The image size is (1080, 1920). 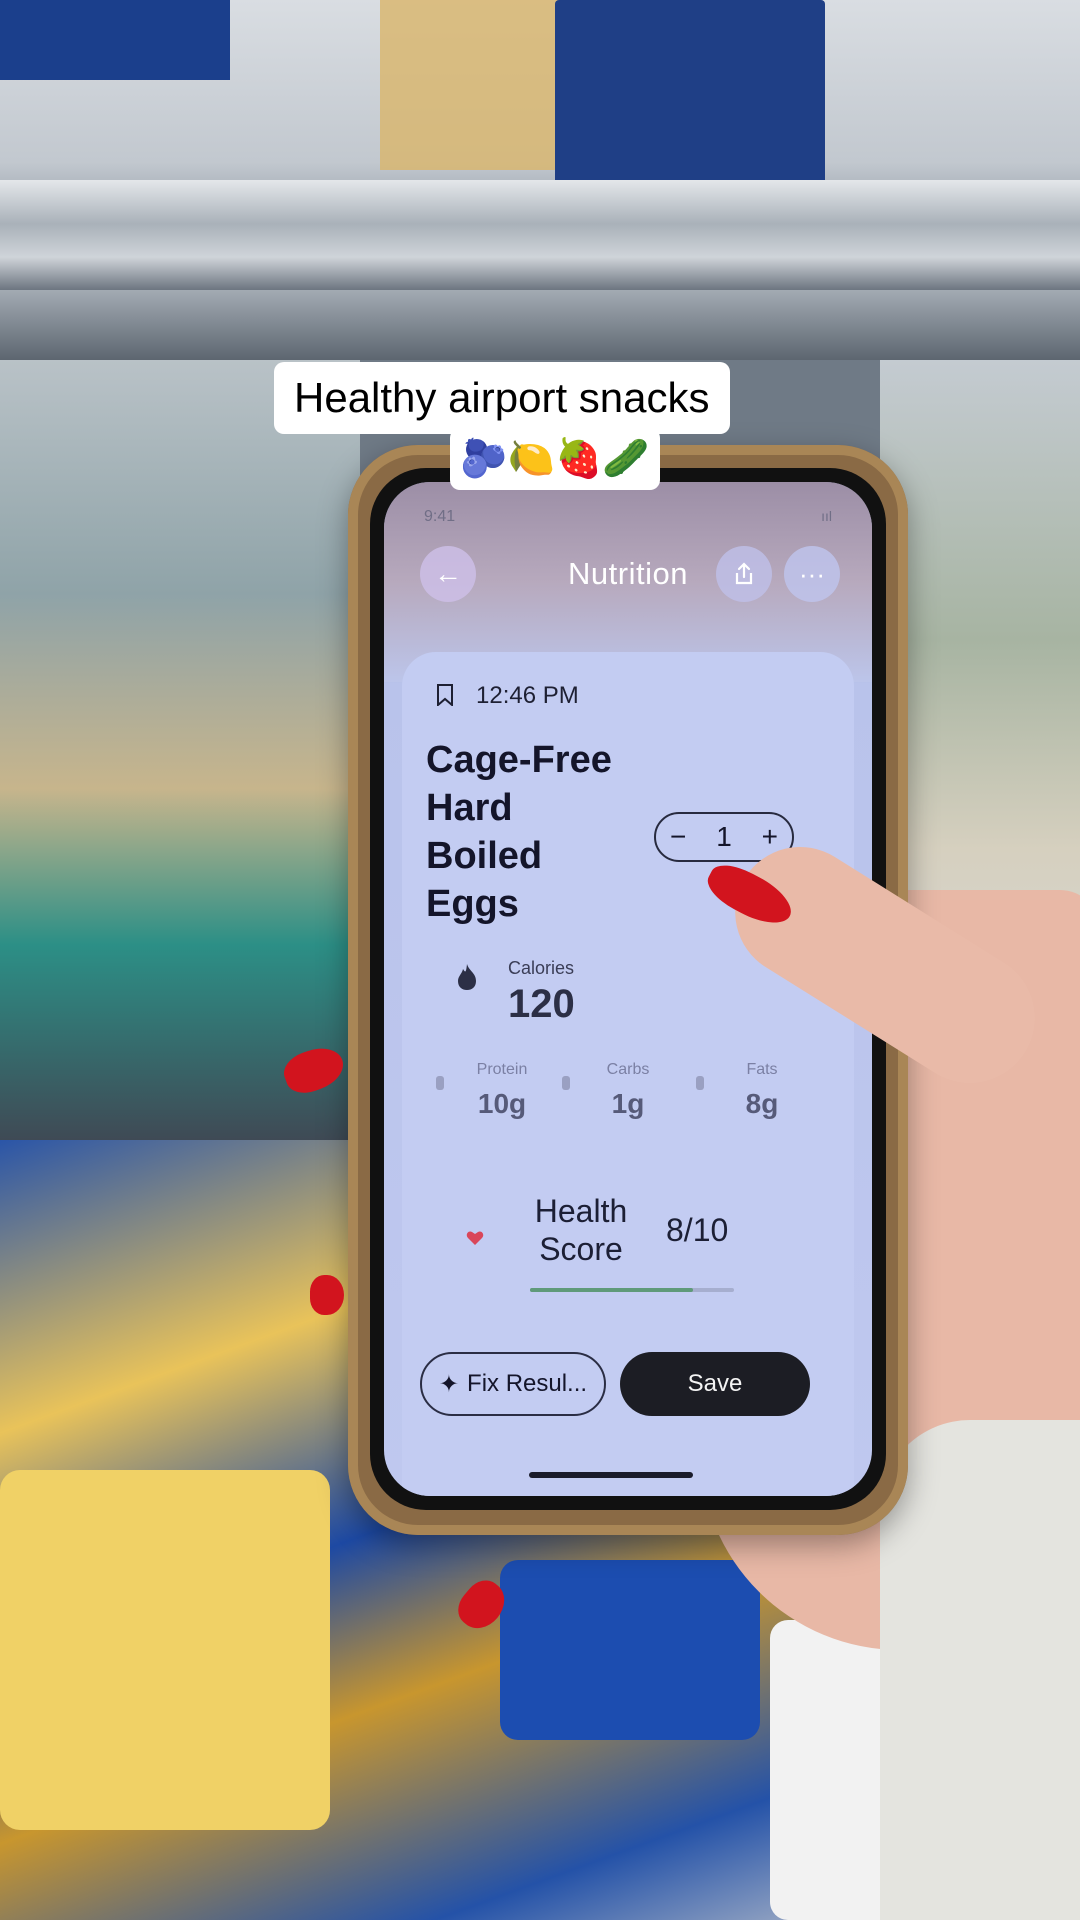 What do you see at coordinates (762, 1103) in the screenshot?
I see `macro-value: 8g` at bounding box center [762, 1103].